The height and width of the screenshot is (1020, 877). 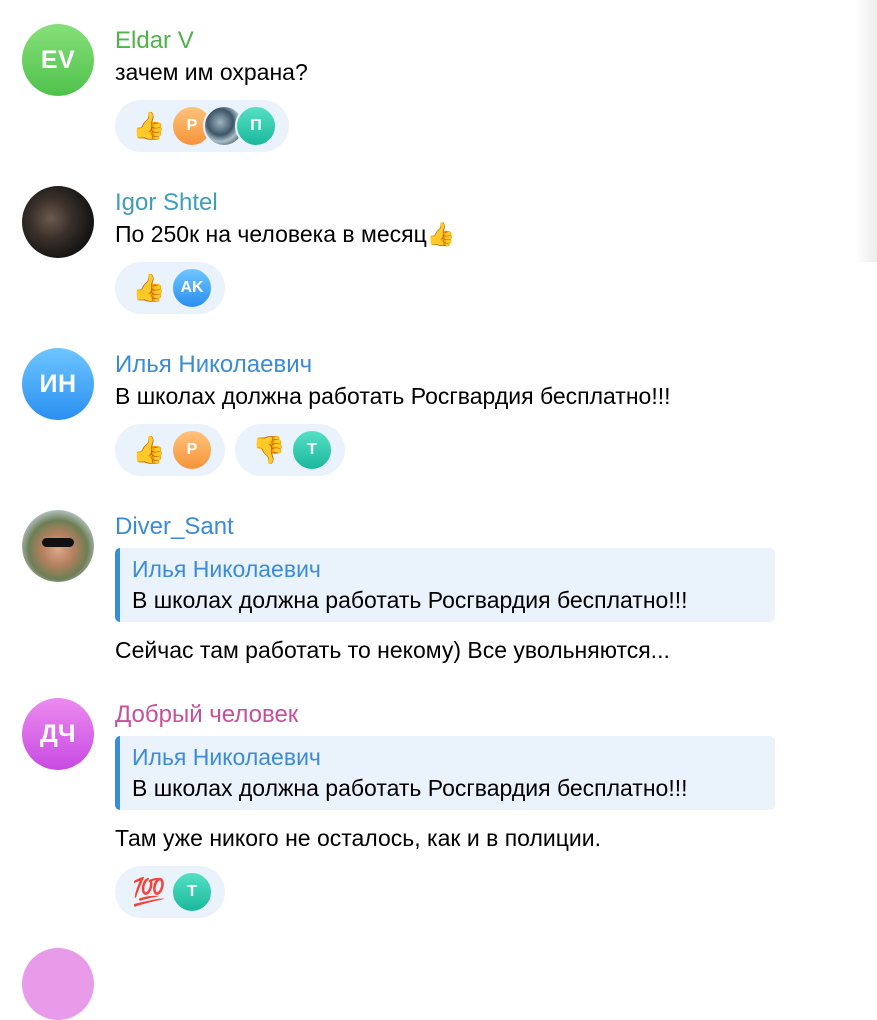 I want to click on avatar: EV, so click(x=58, y=60).